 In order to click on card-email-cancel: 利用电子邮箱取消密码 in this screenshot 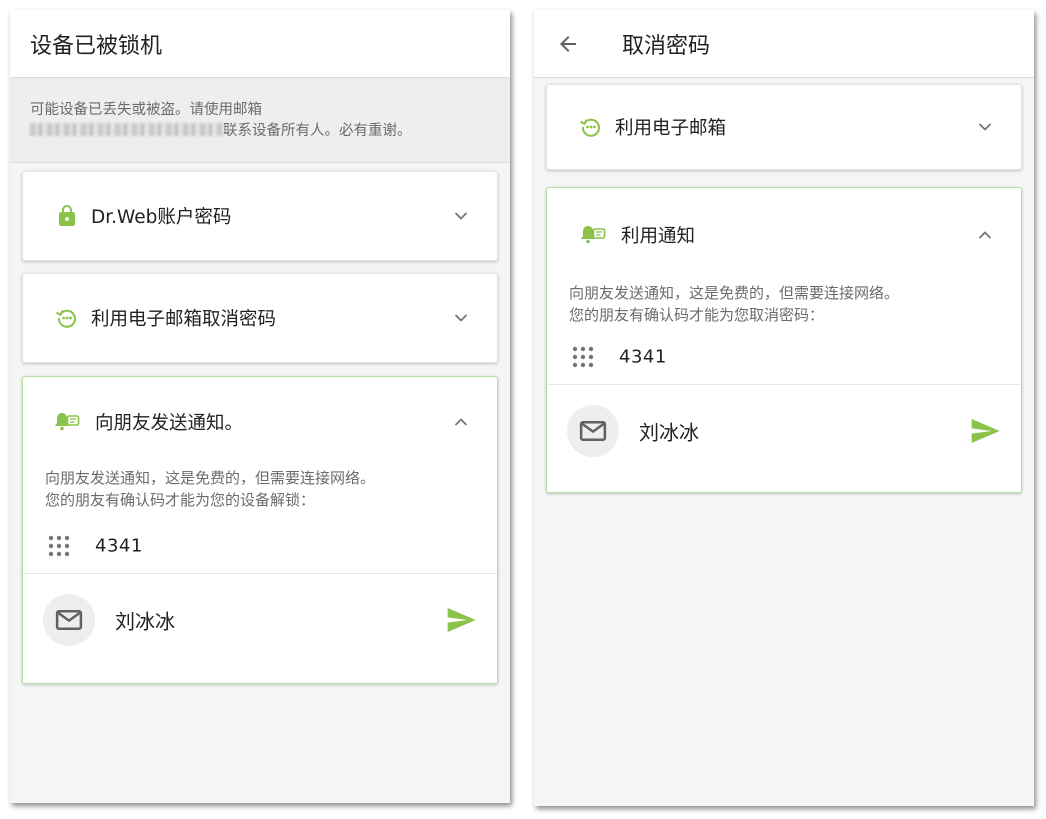, I will do `click(260, 318)`.